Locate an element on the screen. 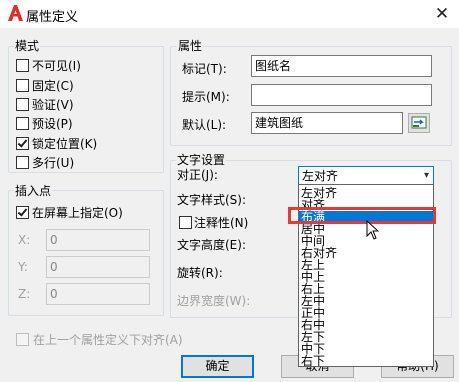 This screenshot has height=382, width=459. selection-highlight-box is located at coordinates (362, 215).